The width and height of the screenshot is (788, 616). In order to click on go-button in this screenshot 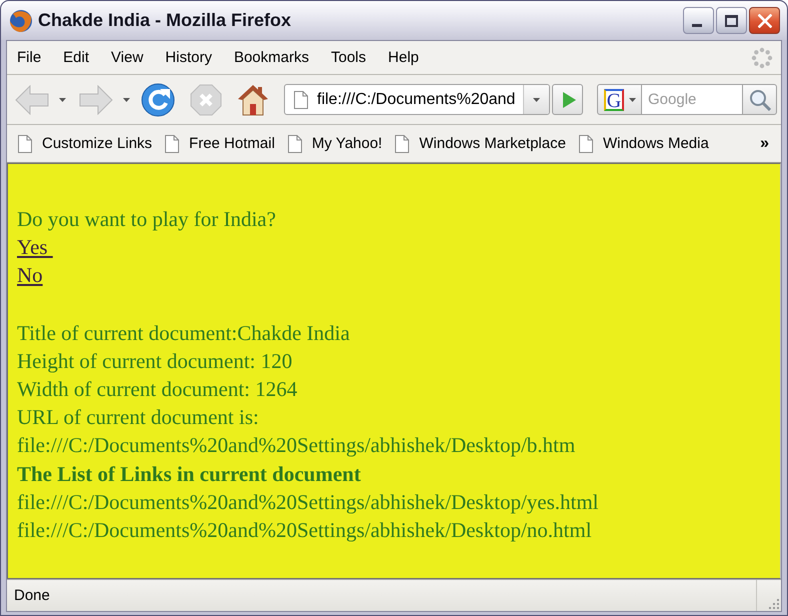, I will do `click(567, 99)`.